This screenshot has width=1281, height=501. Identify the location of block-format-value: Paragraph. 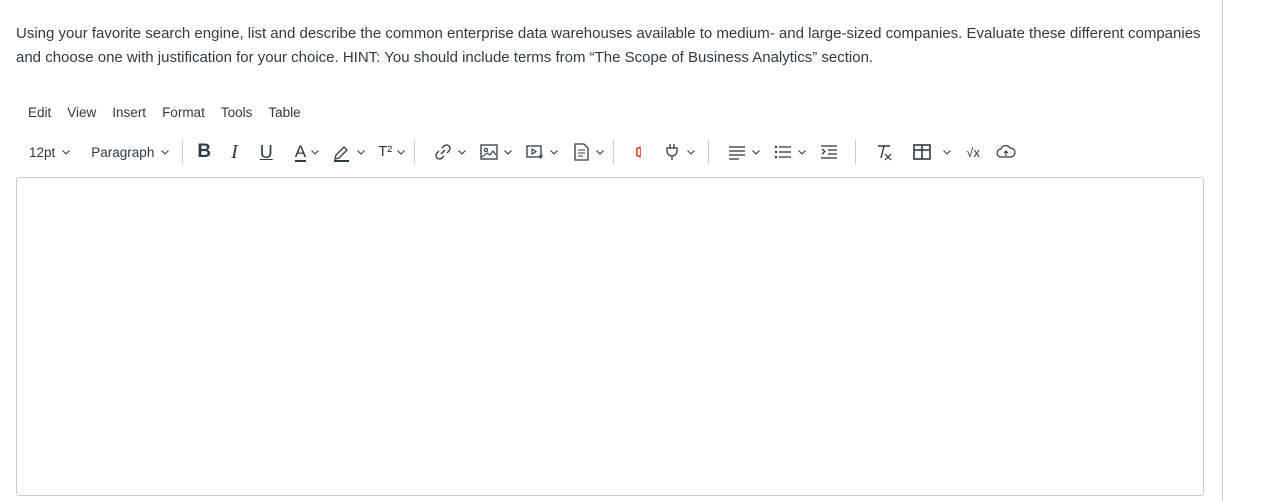
(123, 152).